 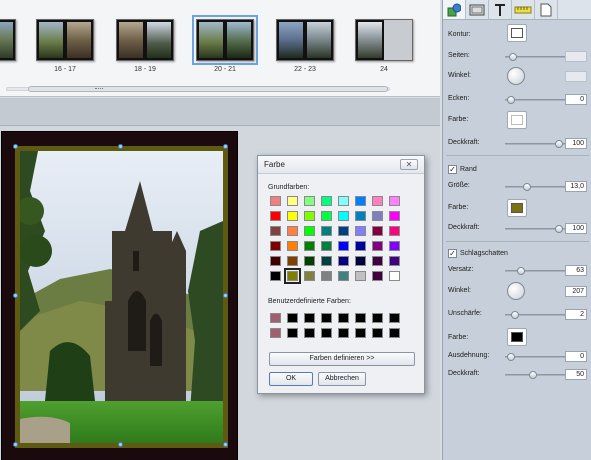 I want to click on ok-button: OK, so click(x=291, y=379).